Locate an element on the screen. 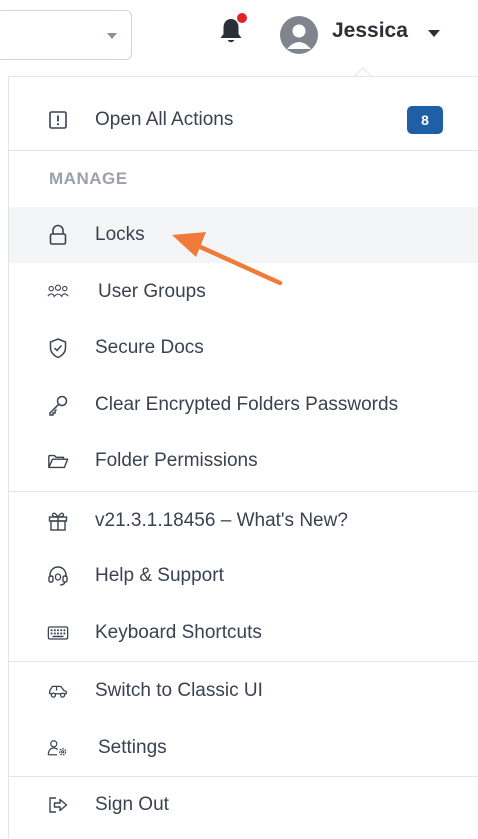 This screenshot has width=478, height=839. menu-item-switch-classic-ui: Switch to Classic UI is located at coordinates (243, 691).